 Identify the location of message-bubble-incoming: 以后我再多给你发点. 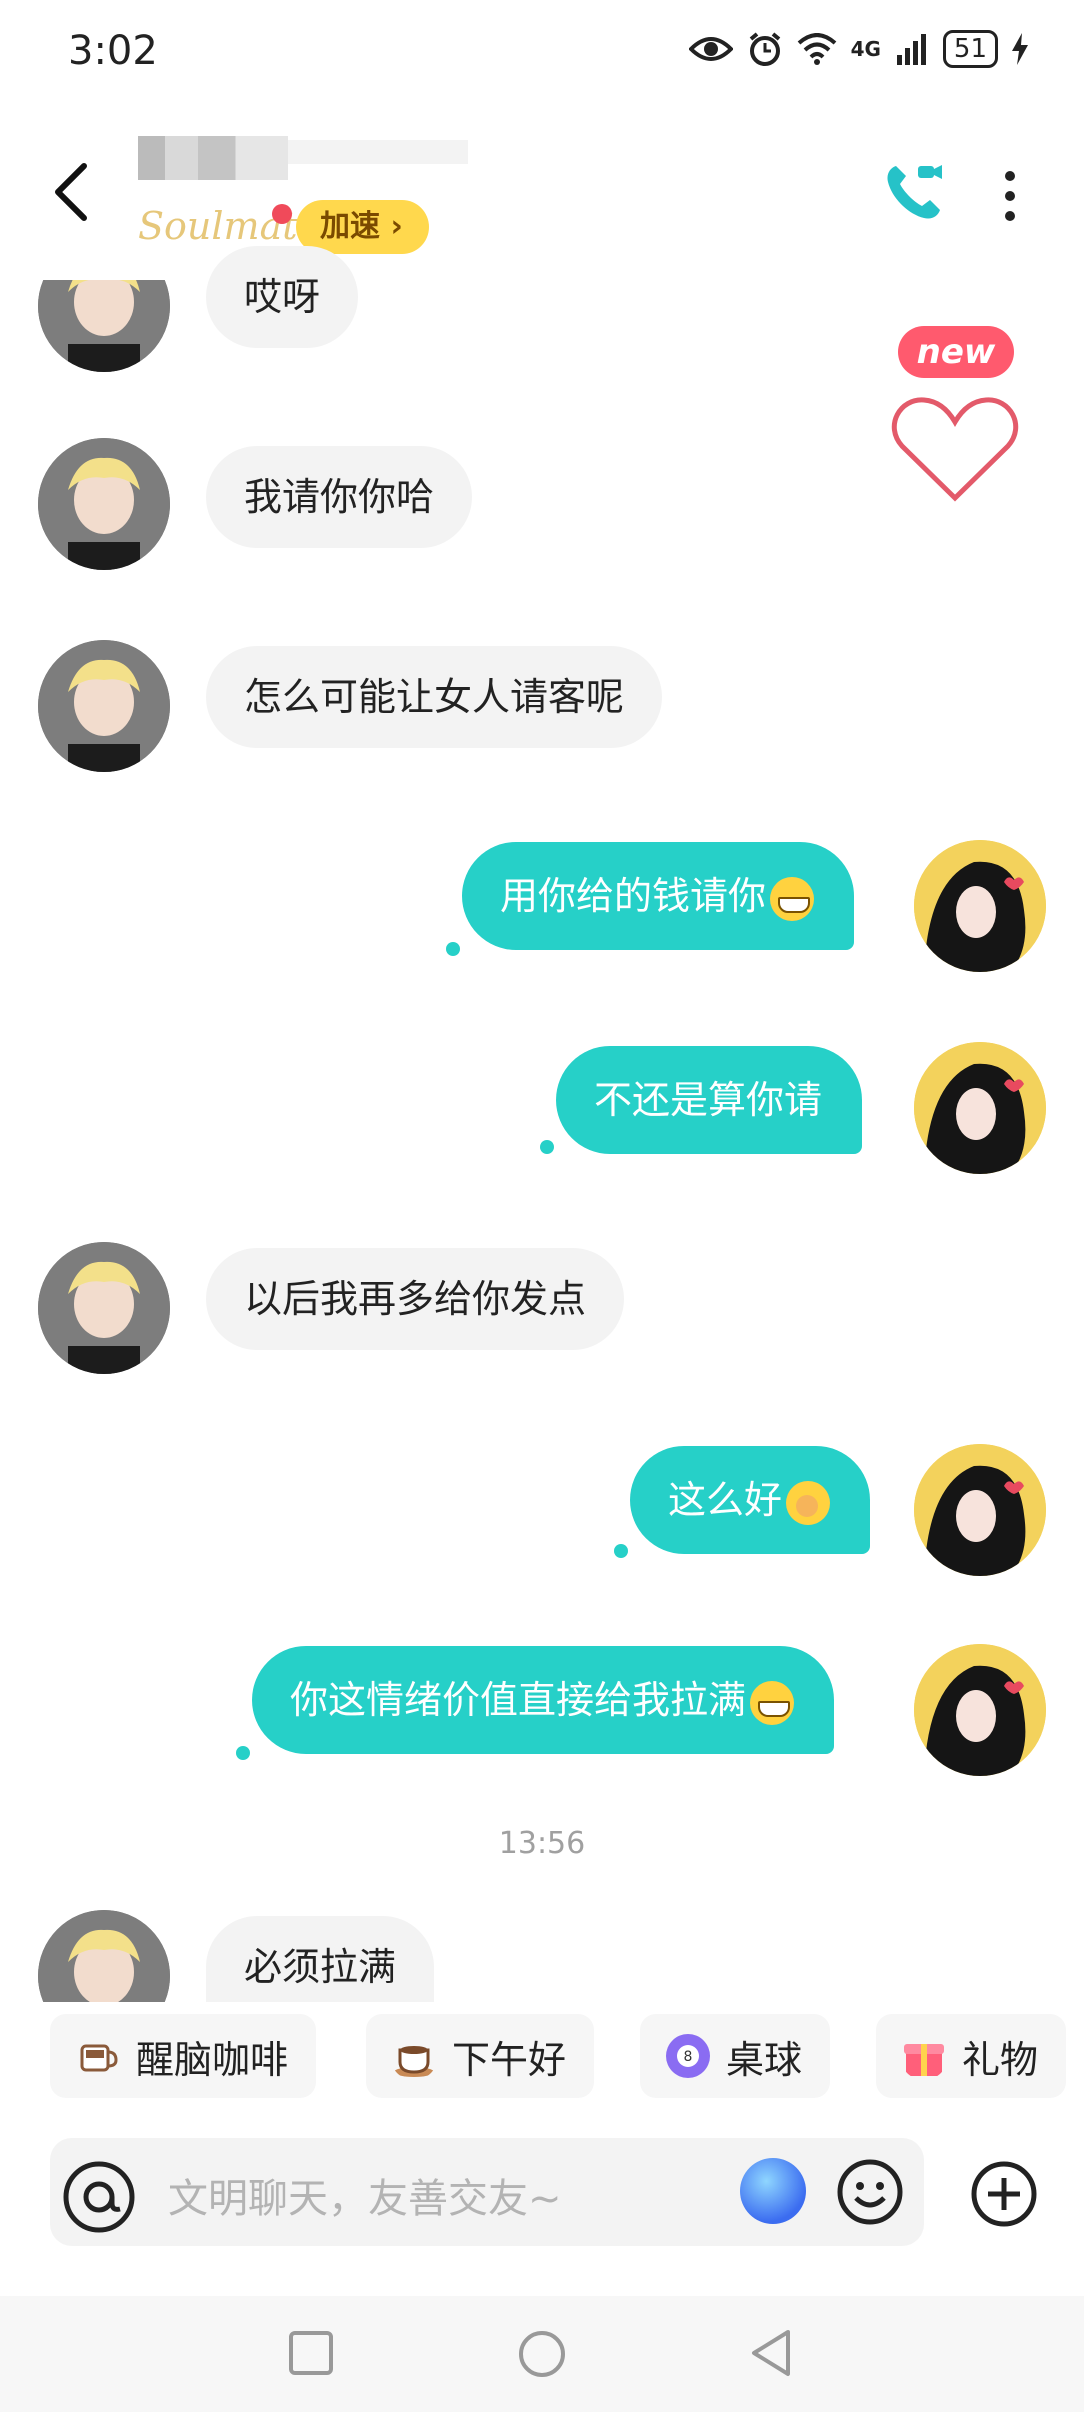
(415, 1299).